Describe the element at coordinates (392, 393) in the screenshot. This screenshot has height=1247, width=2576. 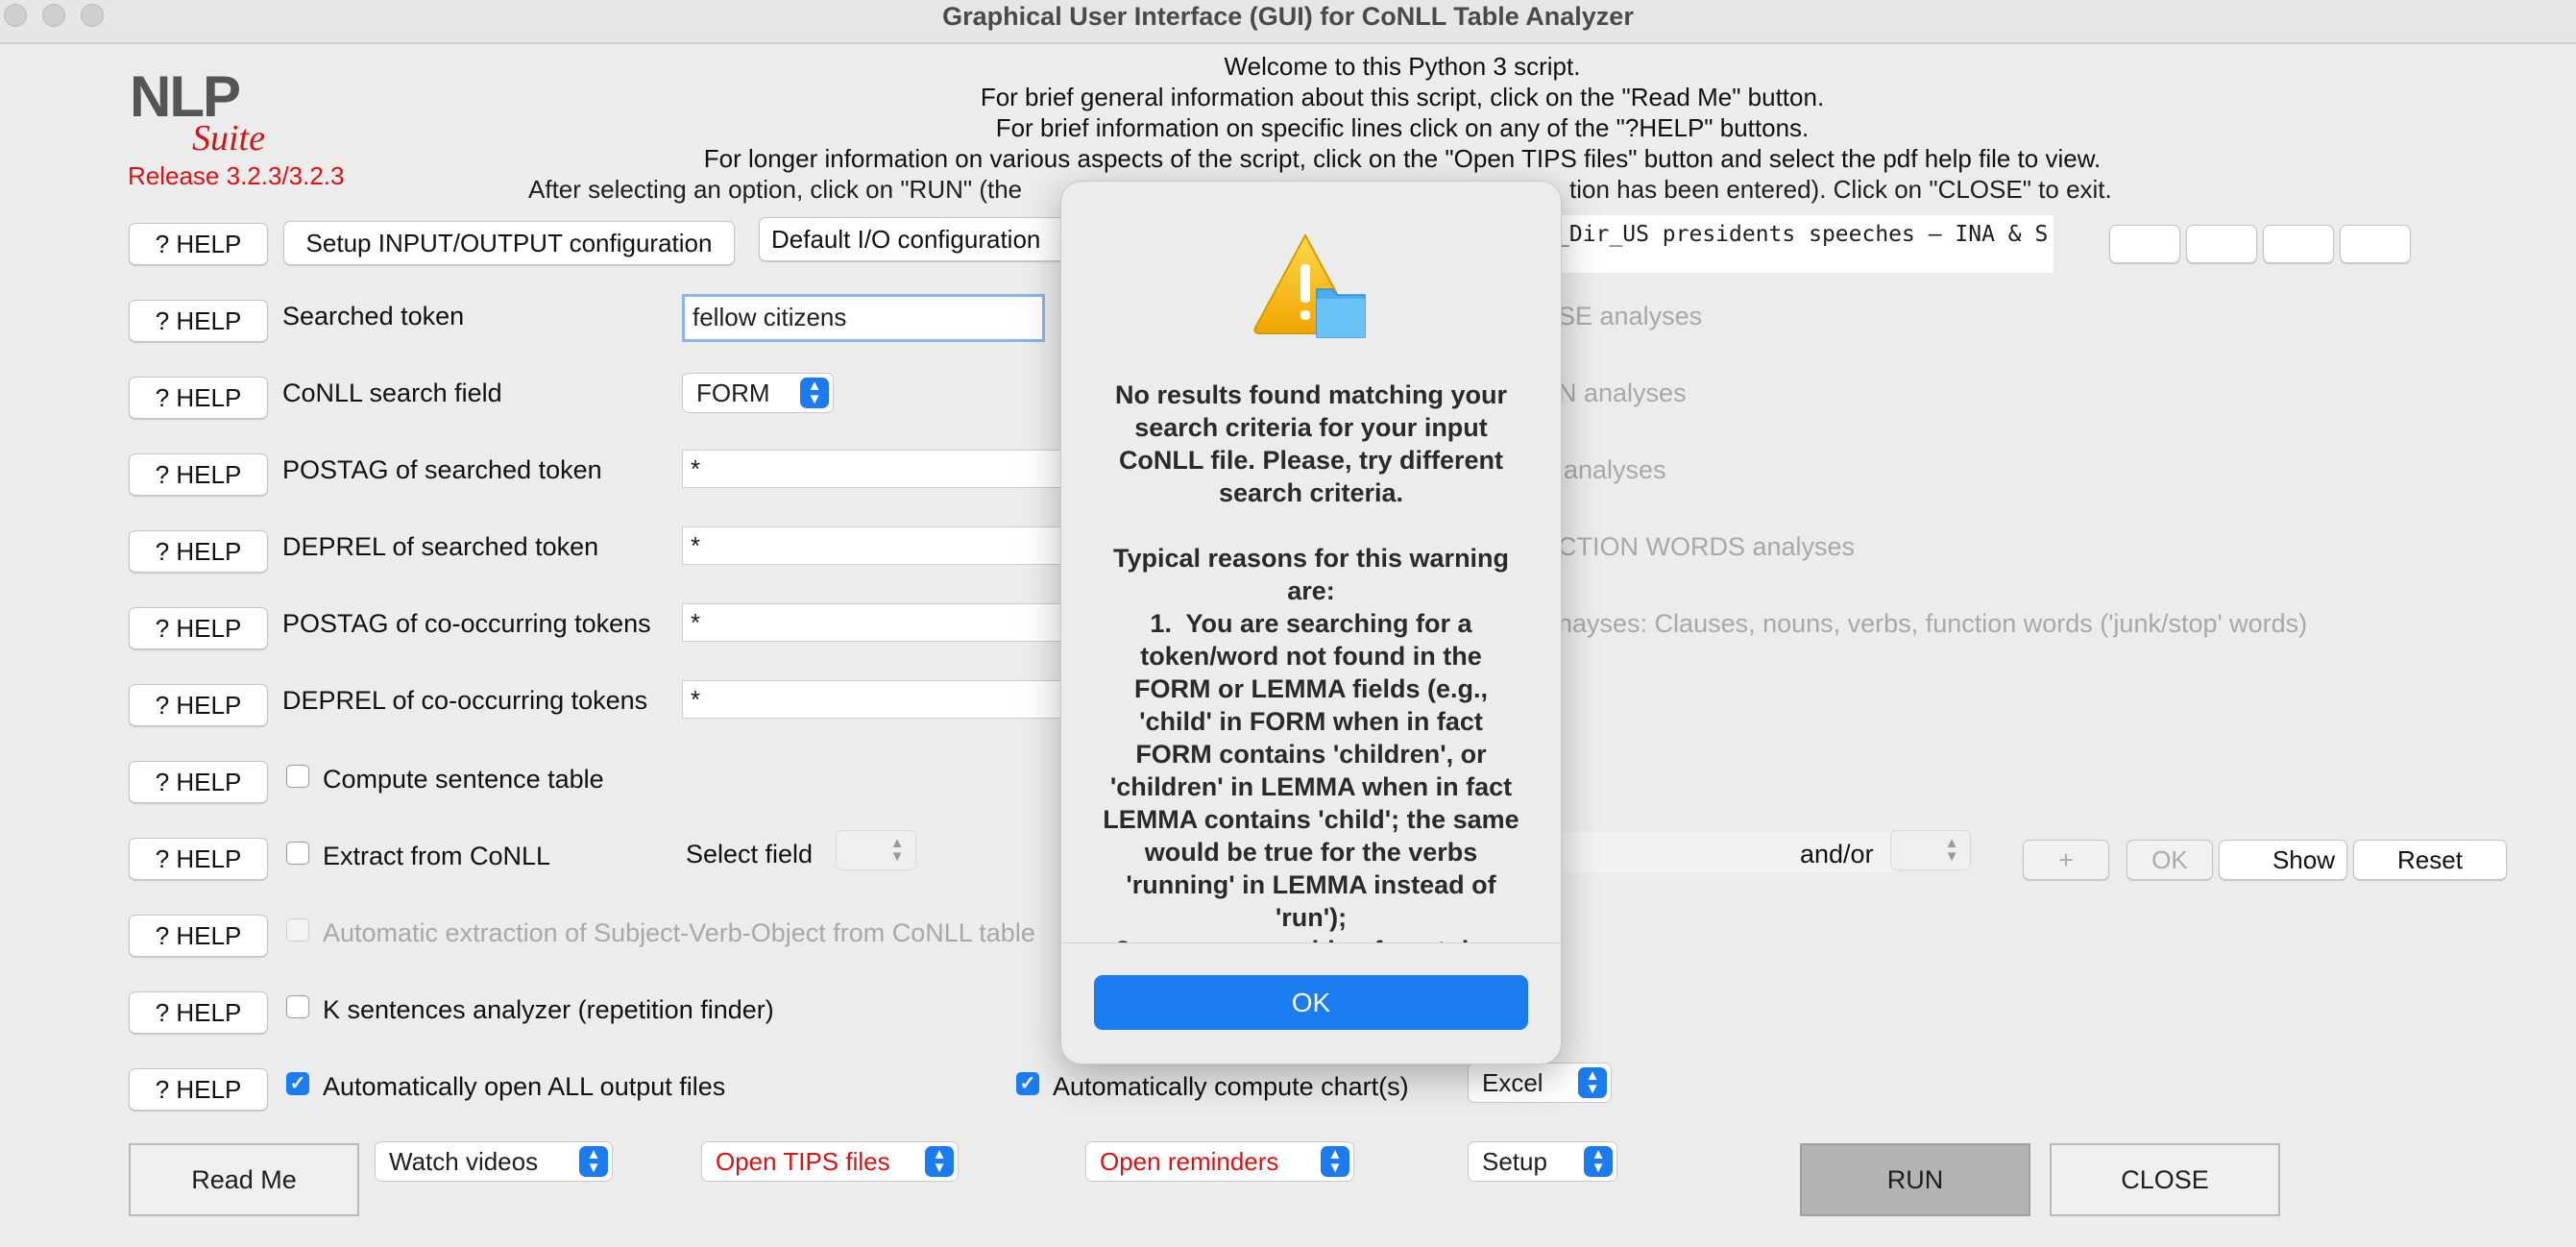
I see `search-field-label: CoNLL search field` at that location.